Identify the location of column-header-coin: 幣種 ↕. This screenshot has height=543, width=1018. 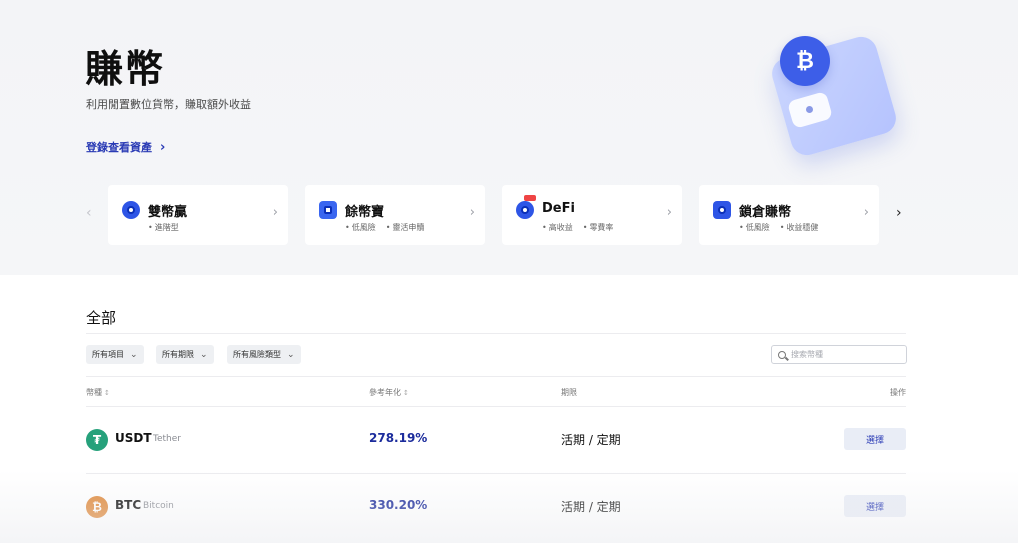
(98, 392).